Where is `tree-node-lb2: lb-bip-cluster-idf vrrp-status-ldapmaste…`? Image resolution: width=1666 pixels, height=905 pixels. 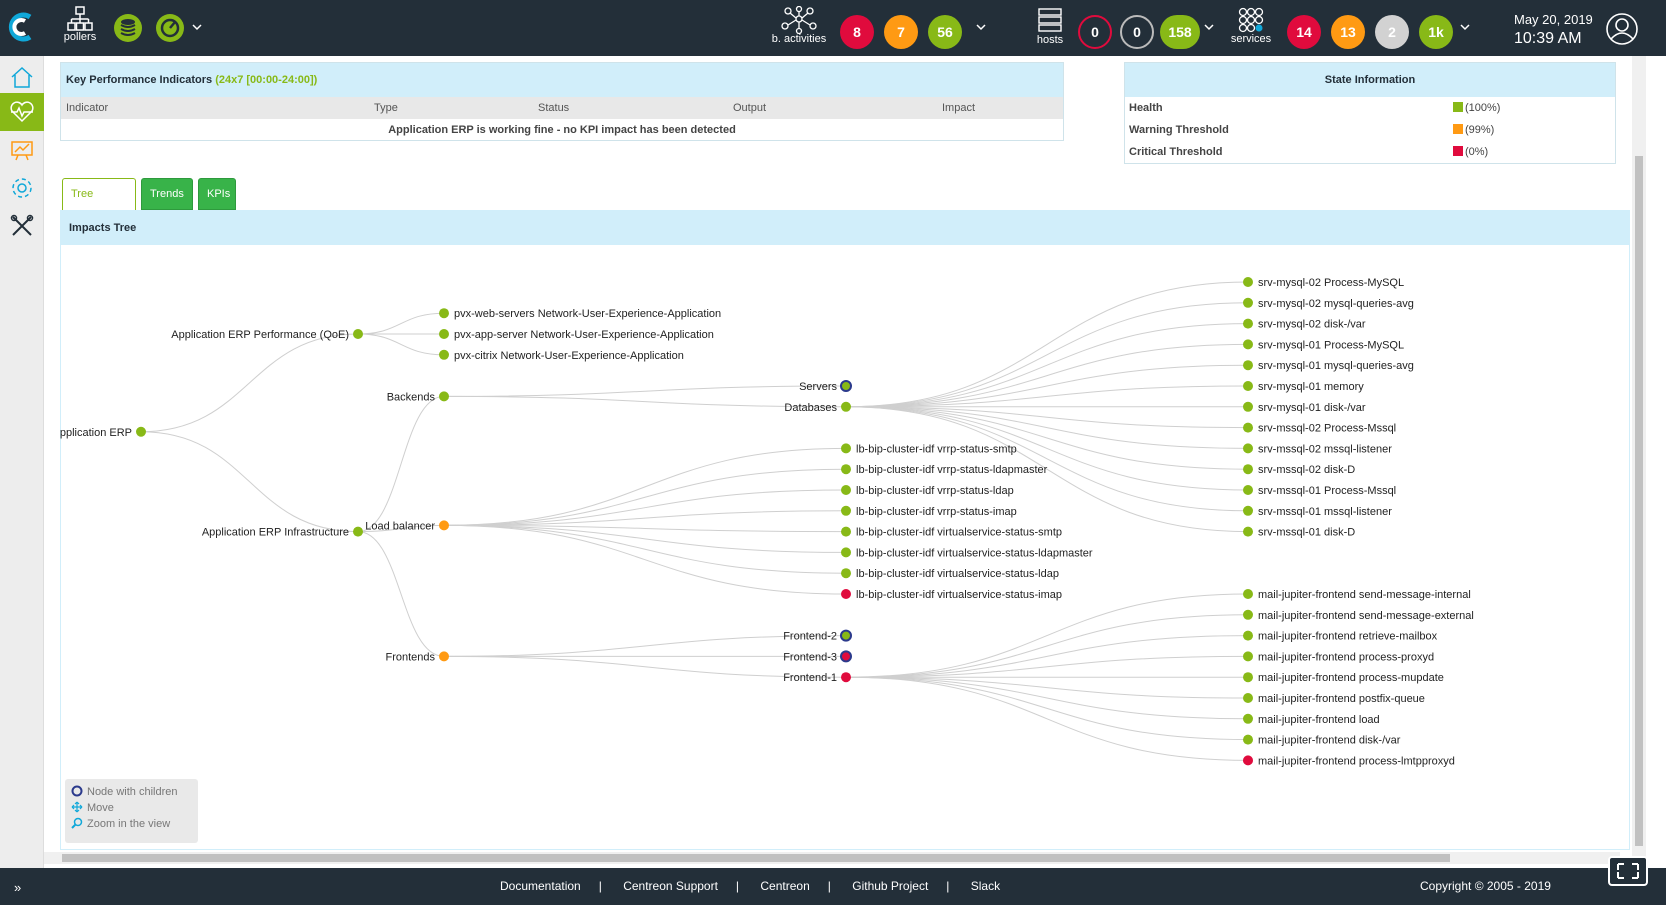
tree-node-lb2: lb-bip-cluster-idf vrrp-status-ldapmaste… is located at coordinates (944, 470).